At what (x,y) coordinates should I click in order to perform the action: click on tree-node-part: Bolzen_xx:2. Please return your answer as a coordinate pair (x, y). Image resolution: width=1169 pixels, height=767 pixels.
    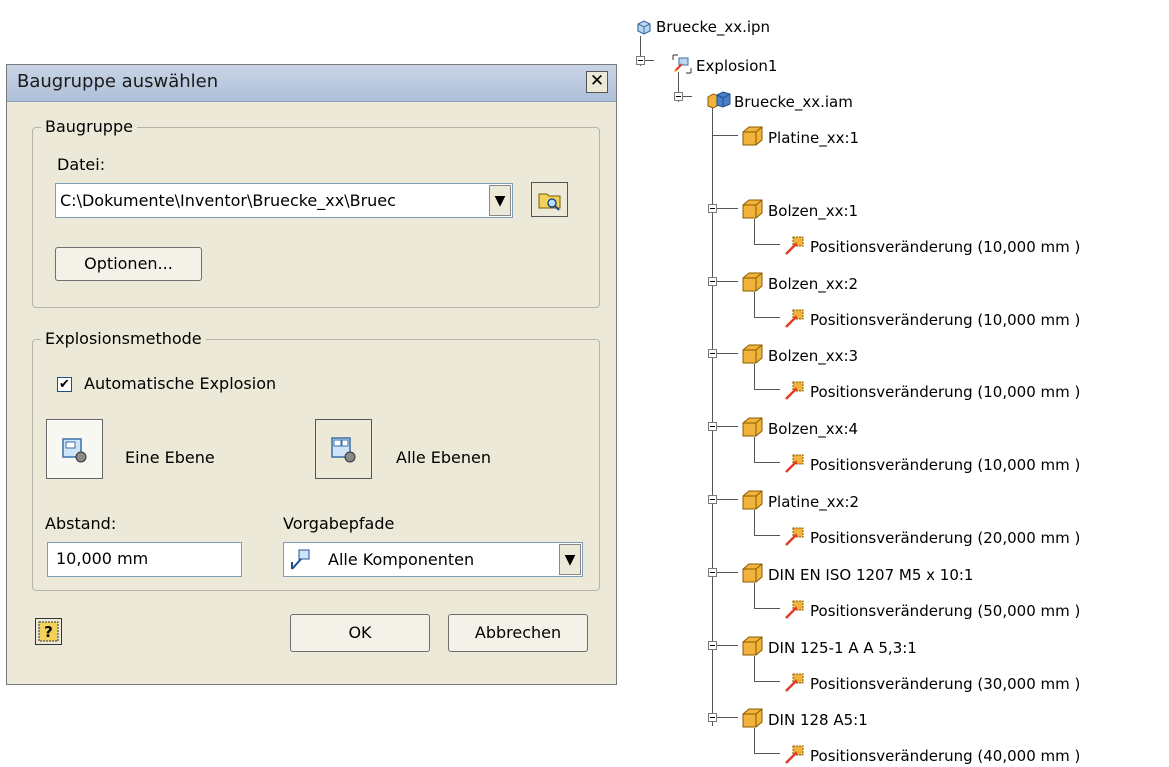
    Looking at the image, I should click on (799, 282).